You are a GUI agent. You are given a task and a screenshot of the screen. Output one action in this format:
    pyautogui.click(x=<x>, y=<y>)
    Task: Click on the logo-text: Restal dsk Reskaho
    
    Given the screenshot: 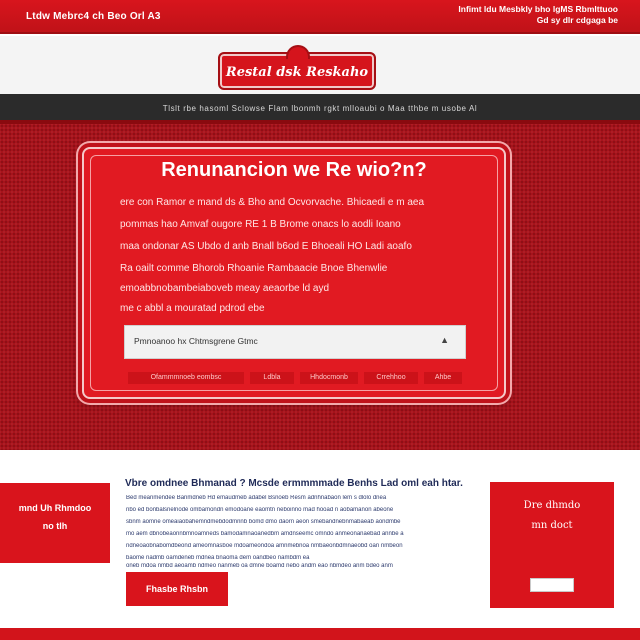 What is the action you would take?
    pyautogui.click(x=297, y=72)
    